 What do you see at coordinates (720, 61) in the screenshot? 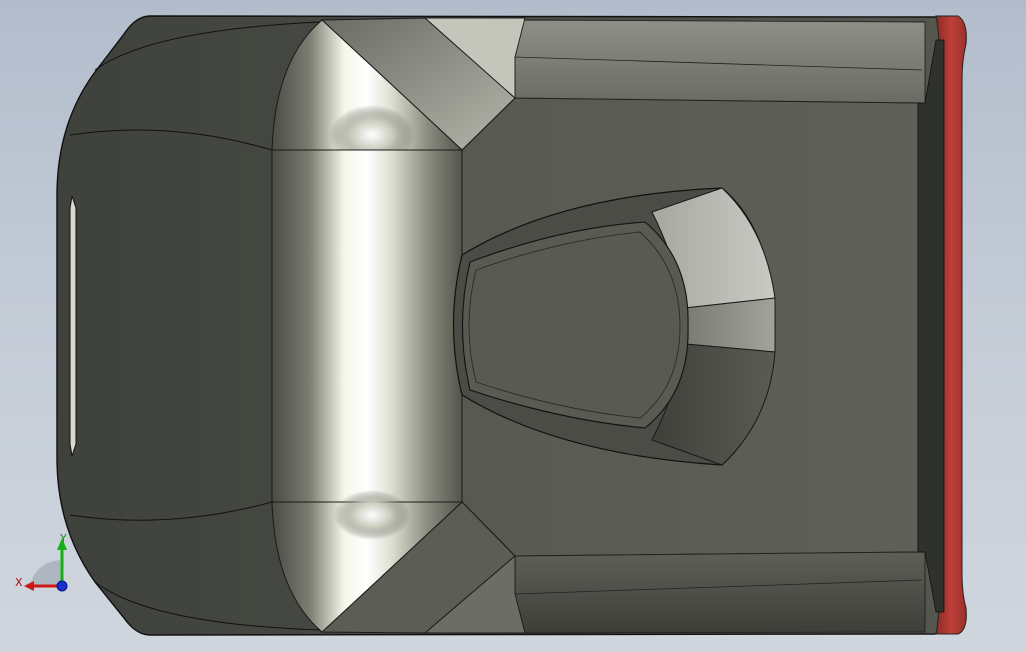
I see `upper-rail-face` at bounding box center [720, 61].